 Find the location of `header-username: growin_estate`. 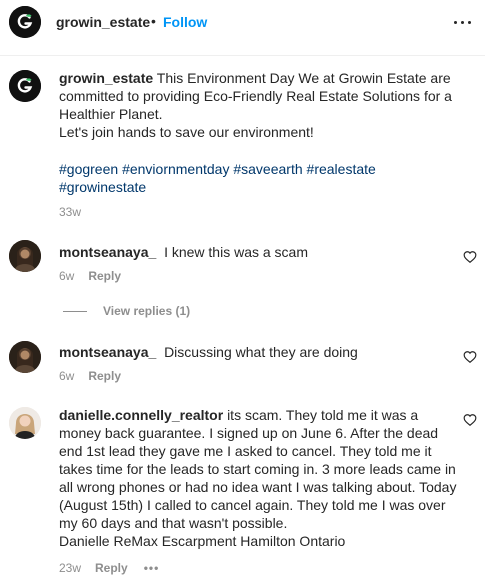

header-username: growin_estate is located at coordinates (103, 22).